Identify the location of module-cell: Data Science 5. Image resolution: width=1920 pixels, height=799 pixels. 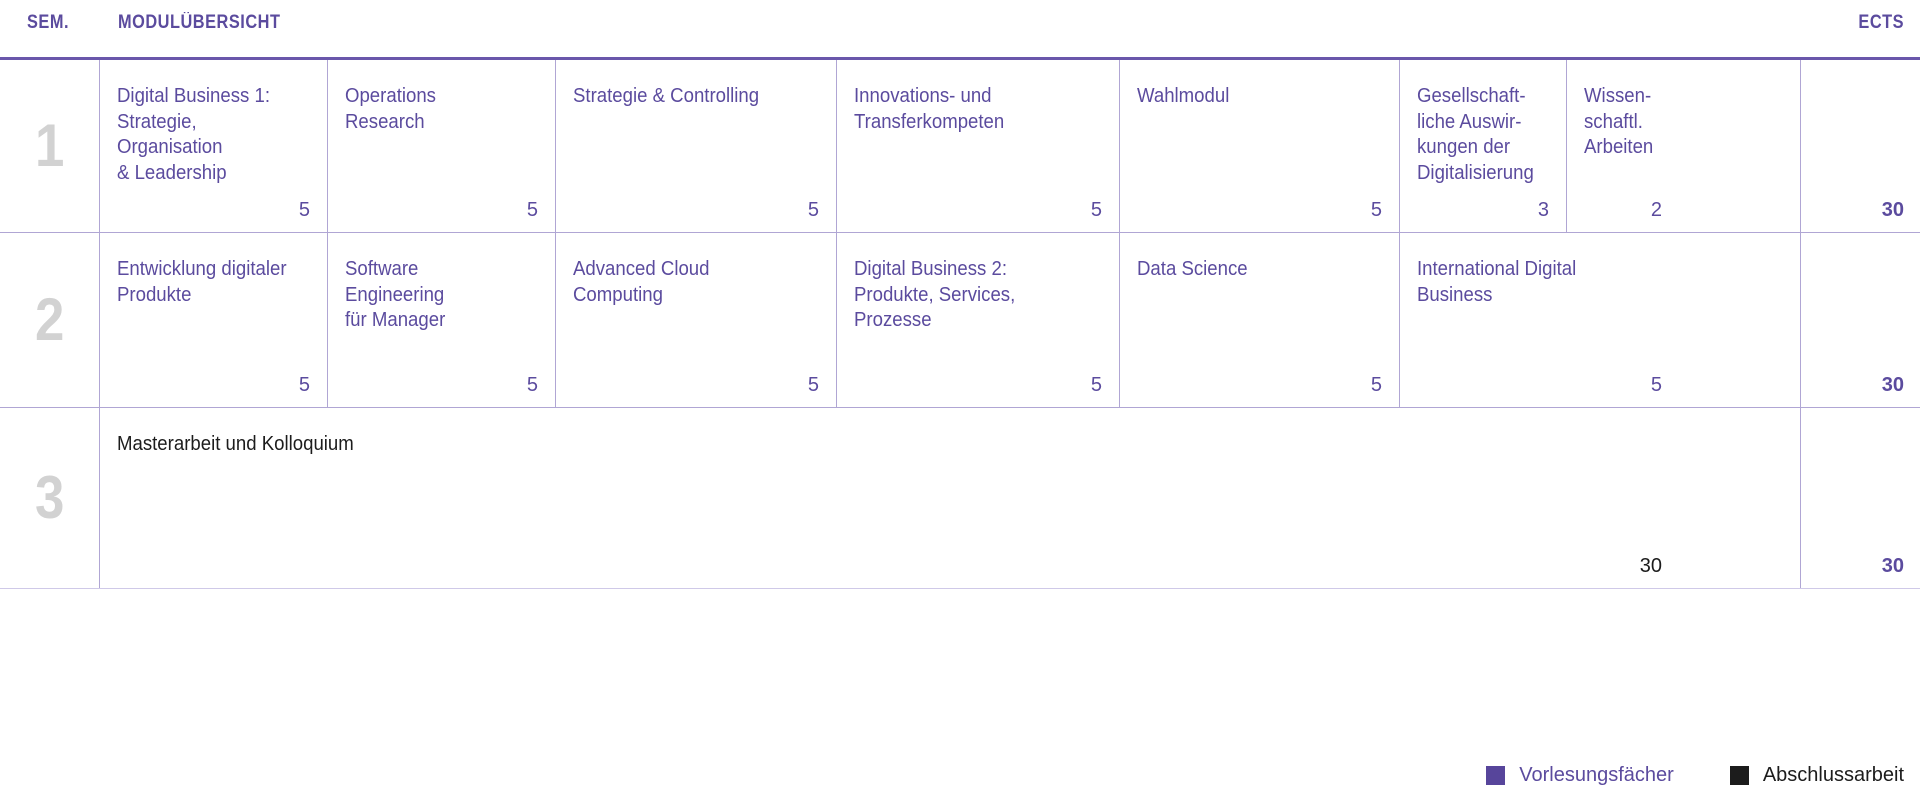
(1259, 320).